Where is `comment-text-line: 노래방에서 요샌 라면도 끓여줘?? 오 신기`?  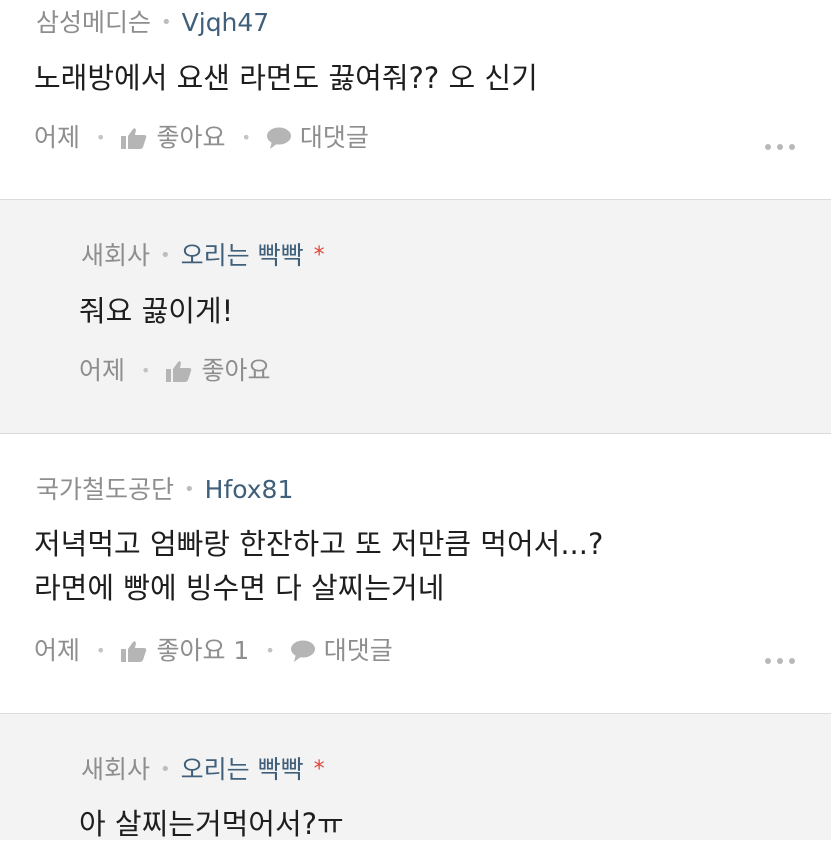 comment-text-line: 노래방에서 요샌 라면도 끓여줘?? 오 신기 is located at coordinates (286, 78).